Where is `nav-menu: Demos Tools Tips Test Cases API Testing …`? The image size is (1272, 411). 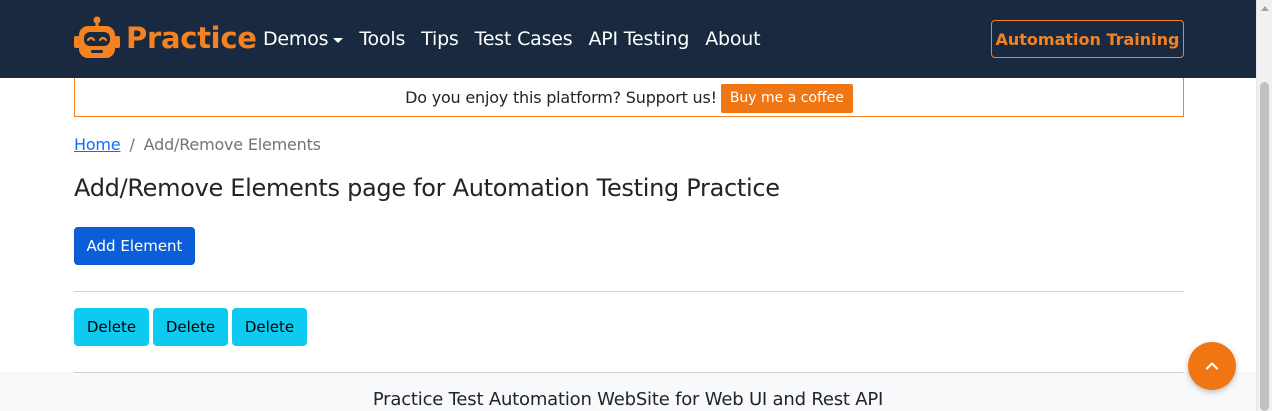
nav-menu: Demos Tools Tips Test Cases API Testing … is located at coordinates (519, 39).